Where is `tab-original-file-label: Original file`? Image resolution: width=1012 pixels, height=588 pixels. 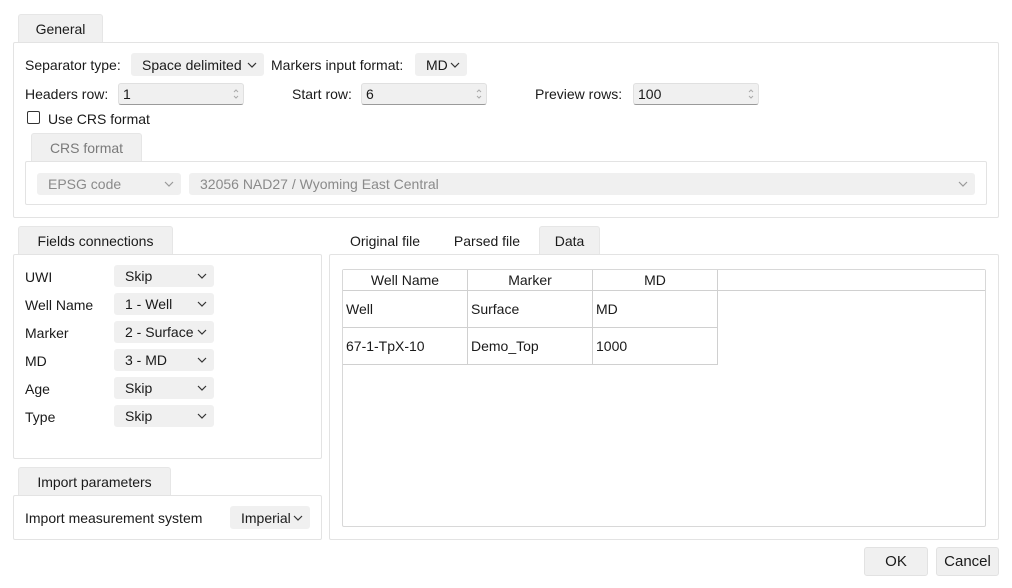 tab-original-file-label: Original file is located at coordinates (385, 241).